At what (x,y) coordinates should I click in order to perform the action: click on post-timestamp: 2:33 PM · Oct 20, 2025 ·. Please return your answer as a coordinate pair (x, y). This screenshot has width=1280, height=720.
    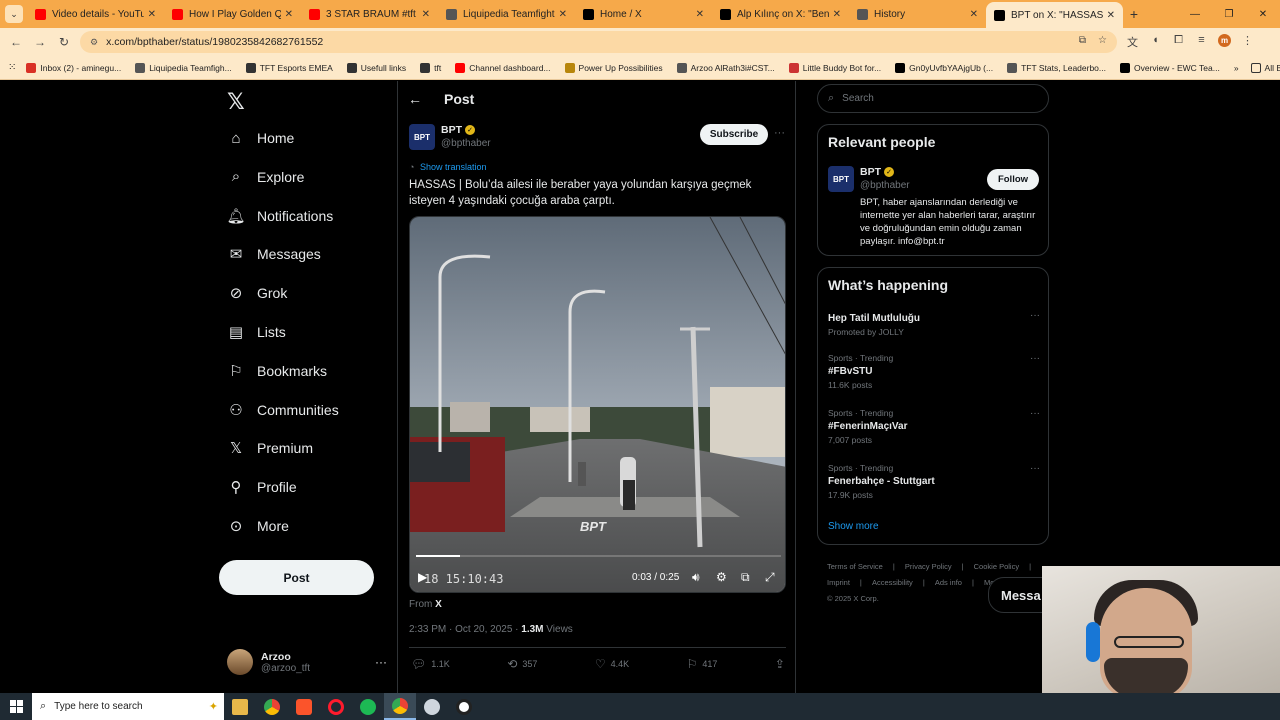
    Looking at the image, I should click on (465, 629).